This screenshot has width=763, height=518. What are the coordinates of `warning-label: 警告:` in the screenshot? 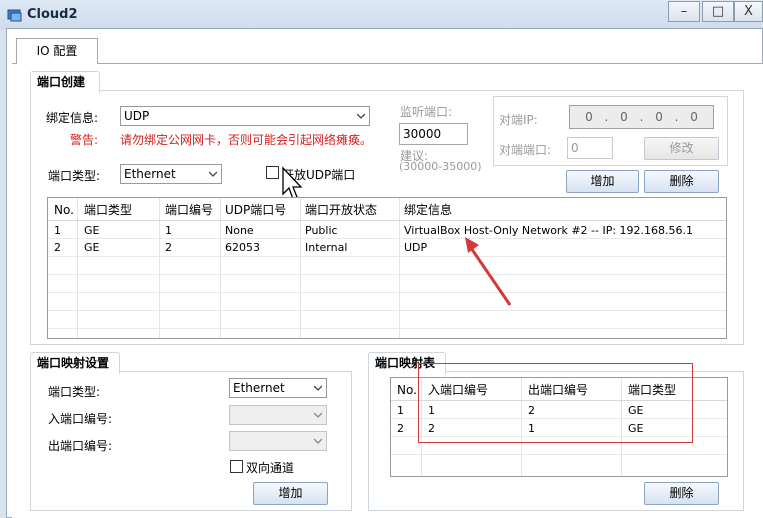 It's located at (84, 140).